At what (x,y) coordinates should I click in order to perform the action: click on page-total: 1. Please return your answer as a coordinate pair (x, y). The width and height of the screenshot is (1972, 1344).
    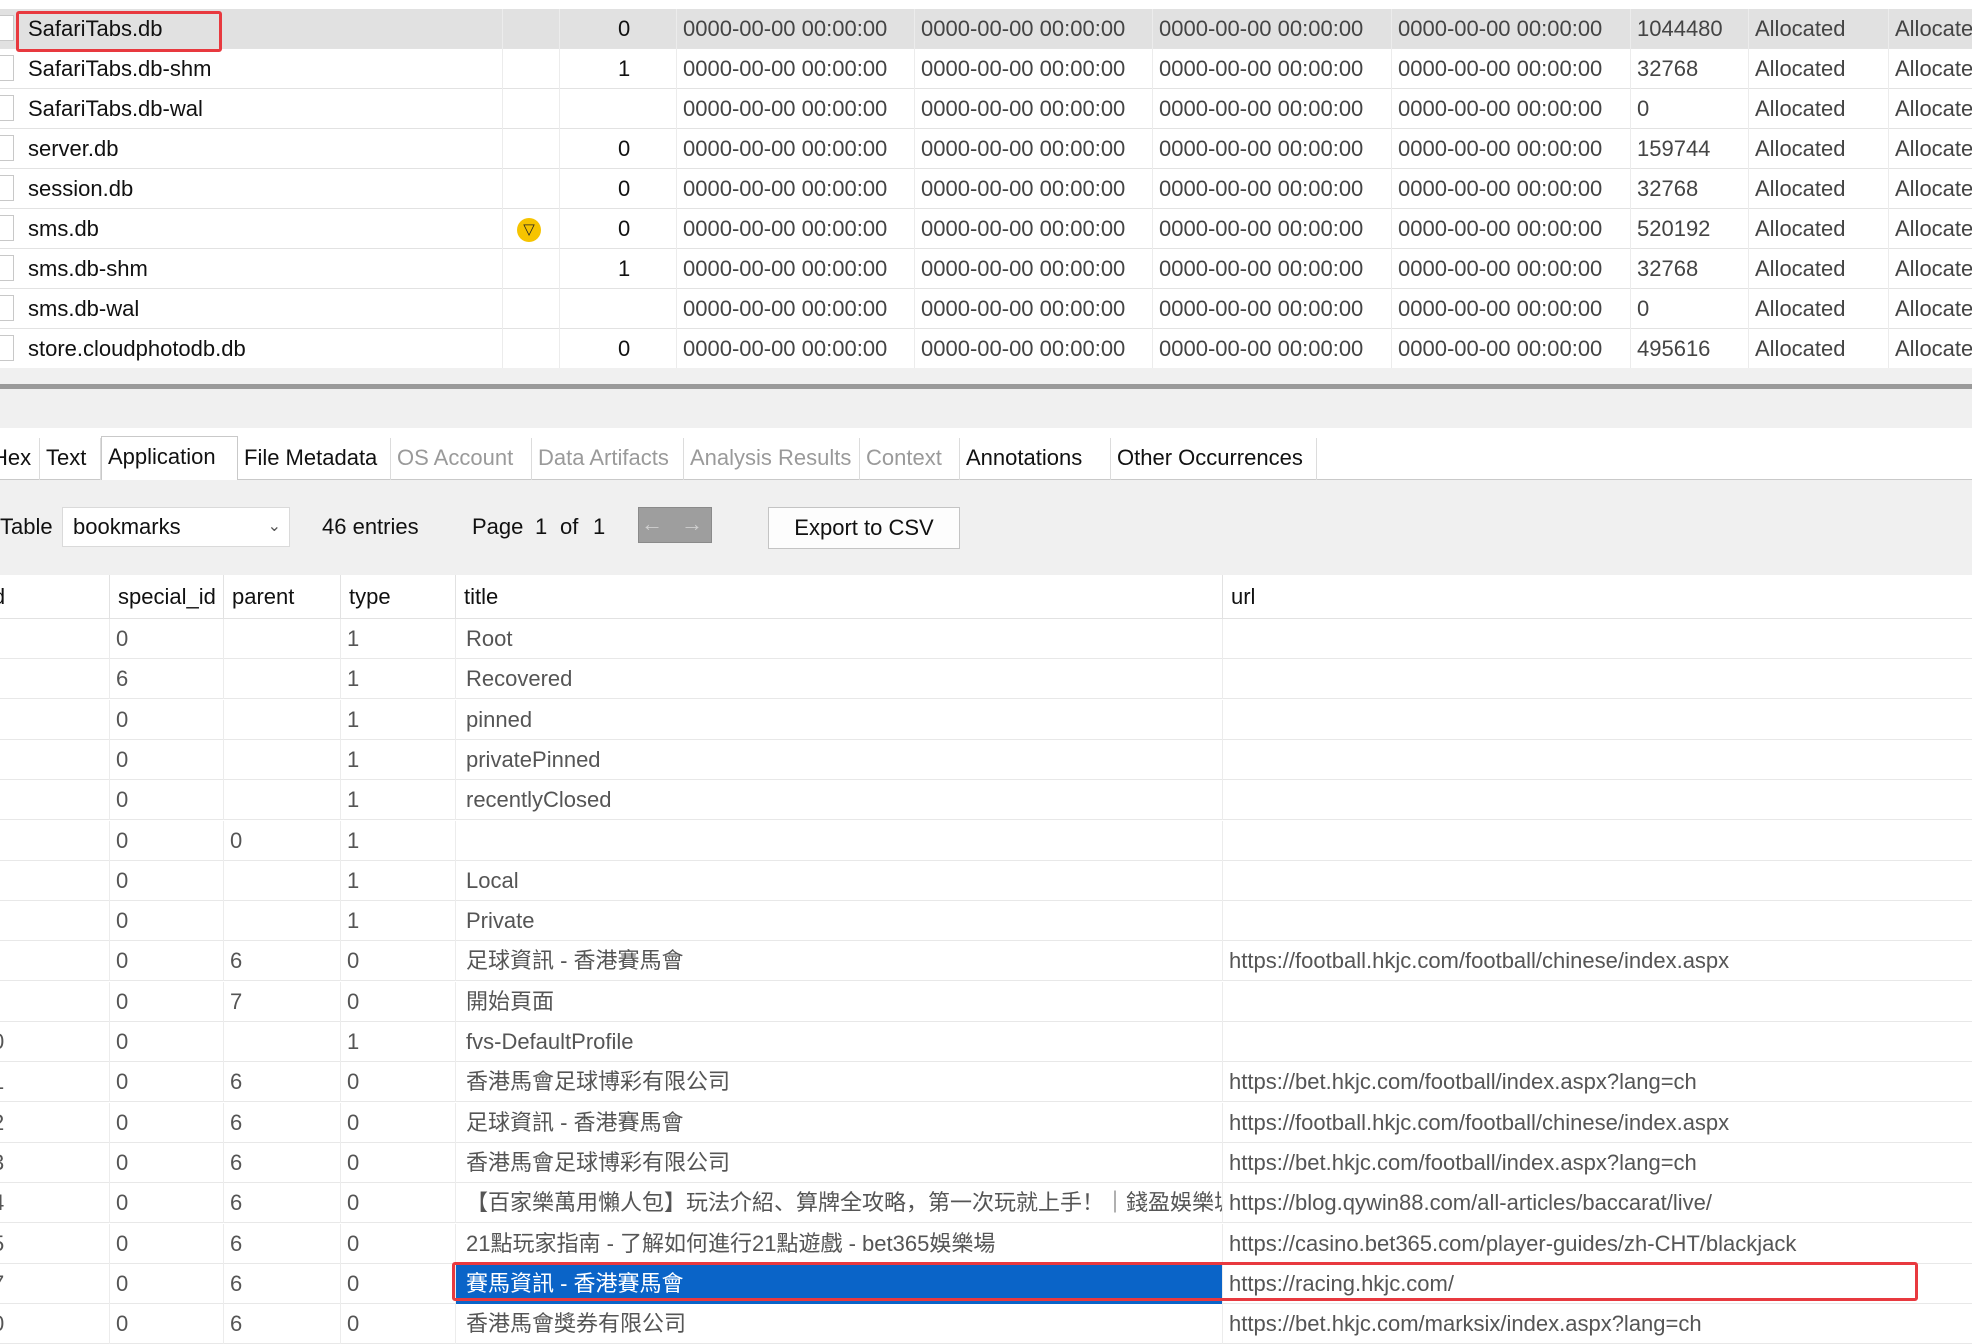
    Looking at the image, I should click on (599, 526).